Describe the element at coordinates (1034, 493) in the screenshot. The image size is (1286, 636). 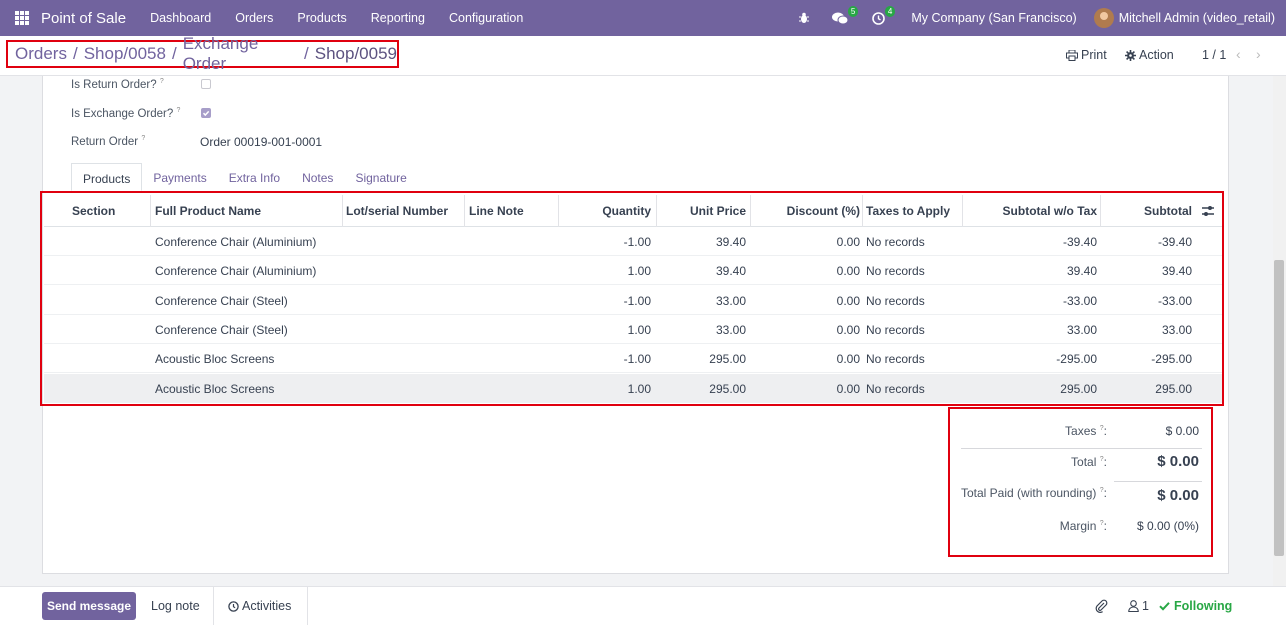
I see `total-paid-label: Total Paid (with rounding) ?:` at that location.